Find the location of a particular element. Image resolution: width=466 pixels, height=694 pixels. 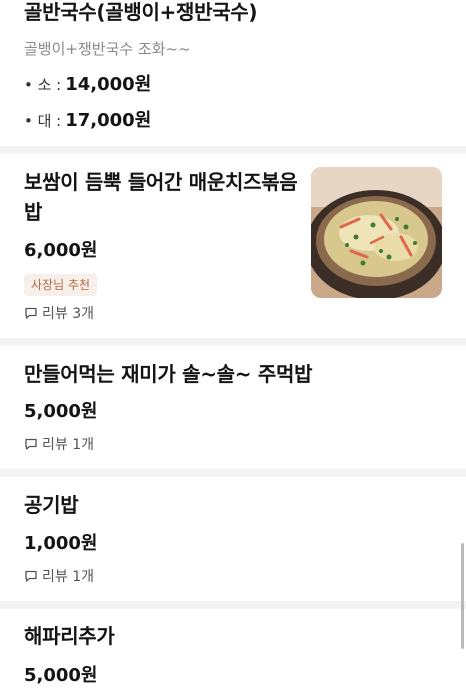

food-photo is located at coordinates (376, 232).